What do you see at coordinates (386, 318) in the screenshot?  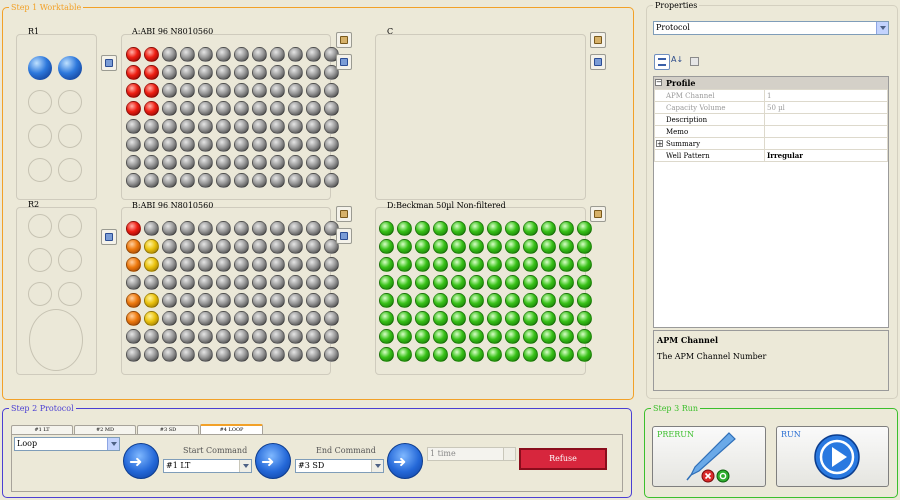 I see `plate-d-well-F1` at bounding box center [386, 318].